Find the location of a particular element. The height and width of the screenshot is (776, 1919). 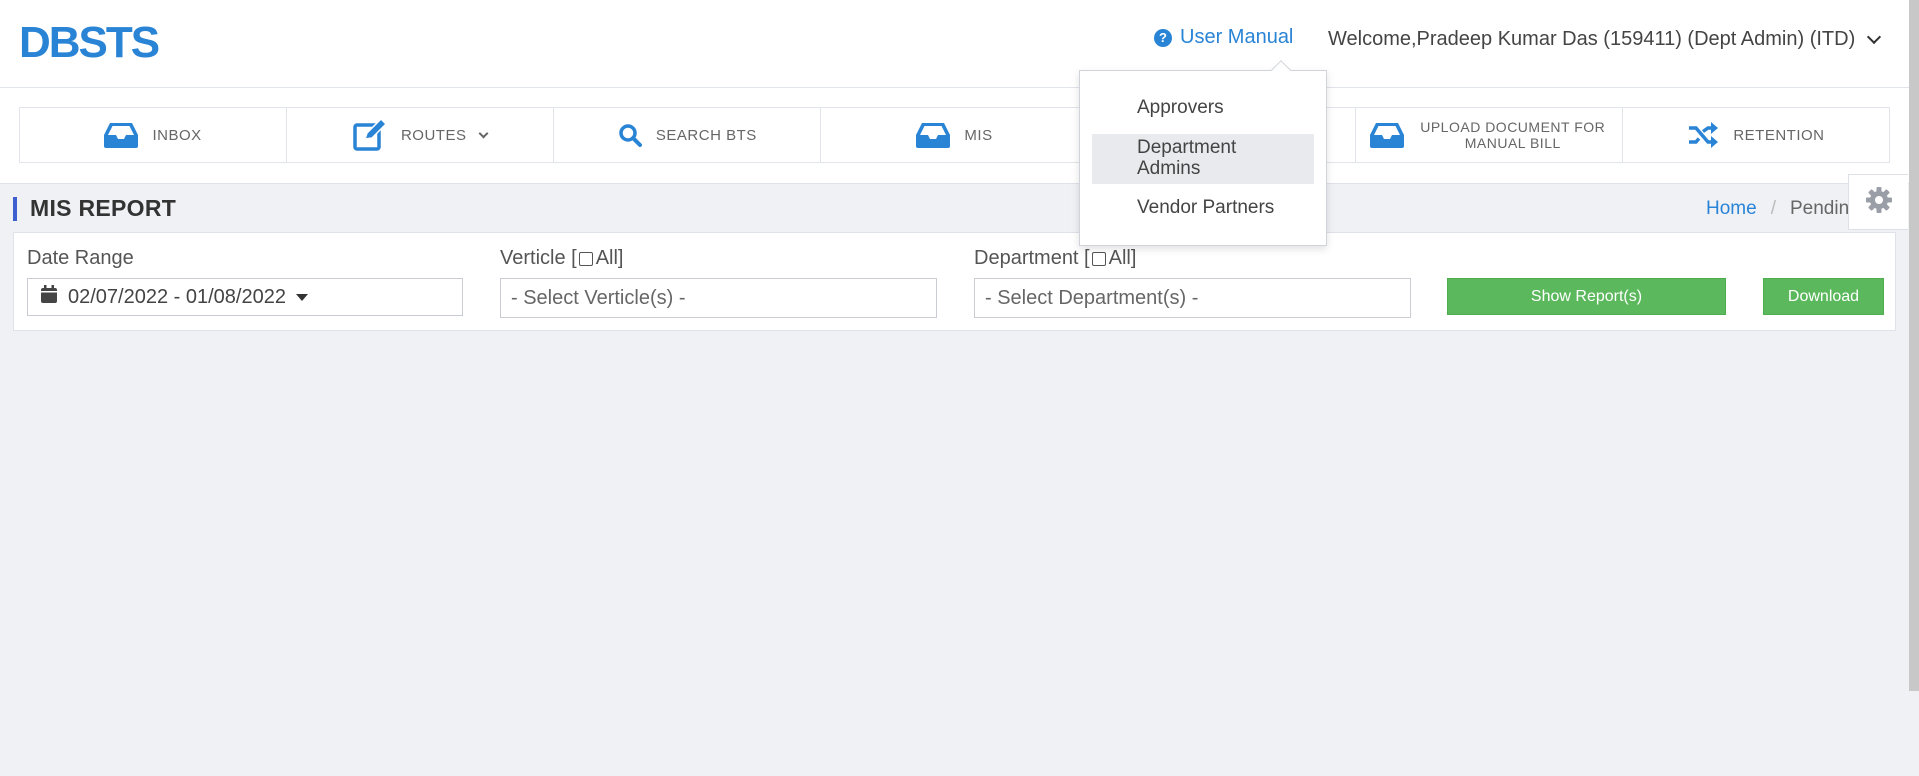

nav-label-mis: MIS is located at coordinates (978, 135).